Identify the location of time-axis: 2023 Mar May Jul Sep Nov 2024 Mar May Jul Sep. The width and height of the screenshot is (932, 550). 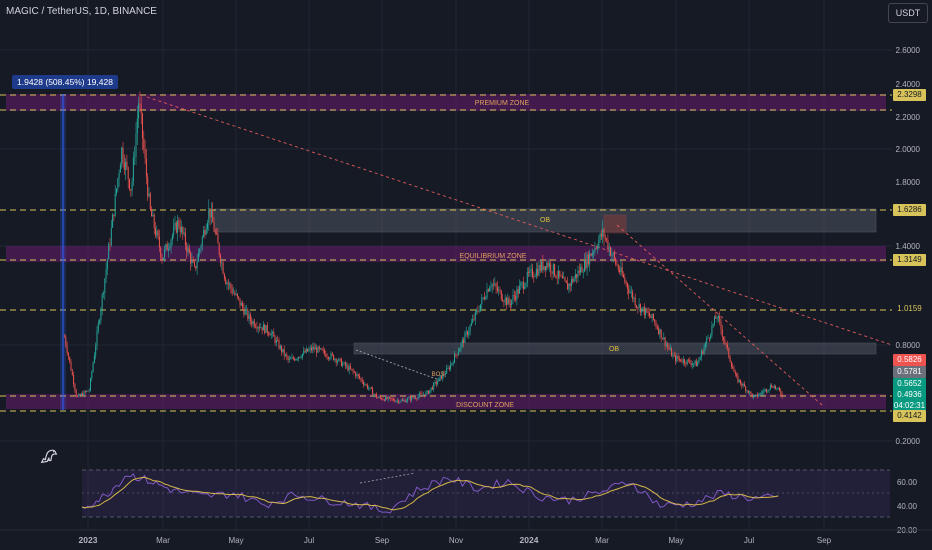
(455, 540).